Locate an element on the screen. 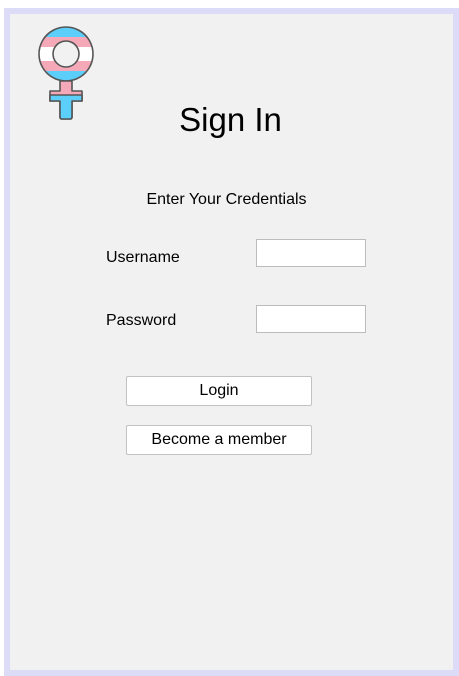 The width and height of the screenshot is (459, 676). credentials-prompt: Enter Your Credentials is located at coordinates (226, 199).